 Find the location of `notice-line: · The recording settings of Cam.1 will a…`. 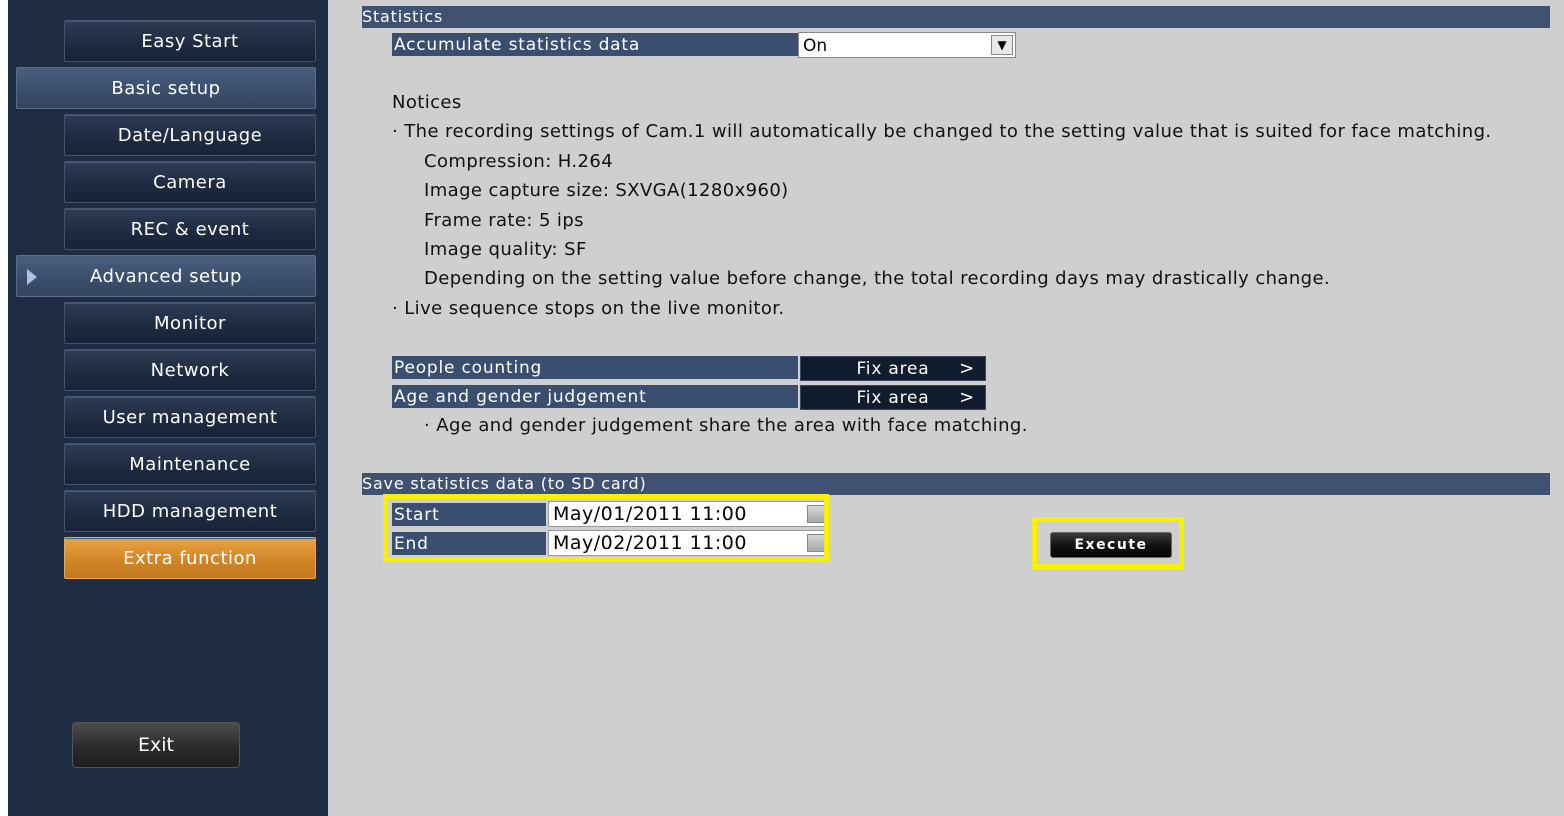

notice-line: · The recording settings of Cam.1 will a… is located at coordinates (942, 131).